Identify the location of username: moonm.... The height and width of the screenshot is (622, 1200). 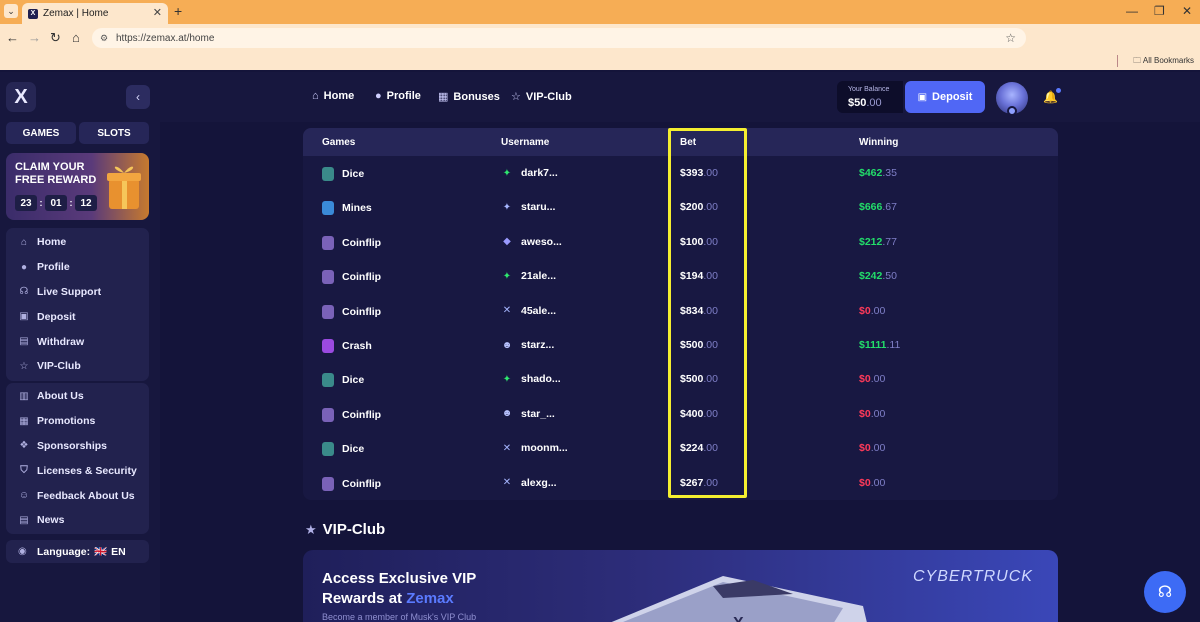
(544, 448).